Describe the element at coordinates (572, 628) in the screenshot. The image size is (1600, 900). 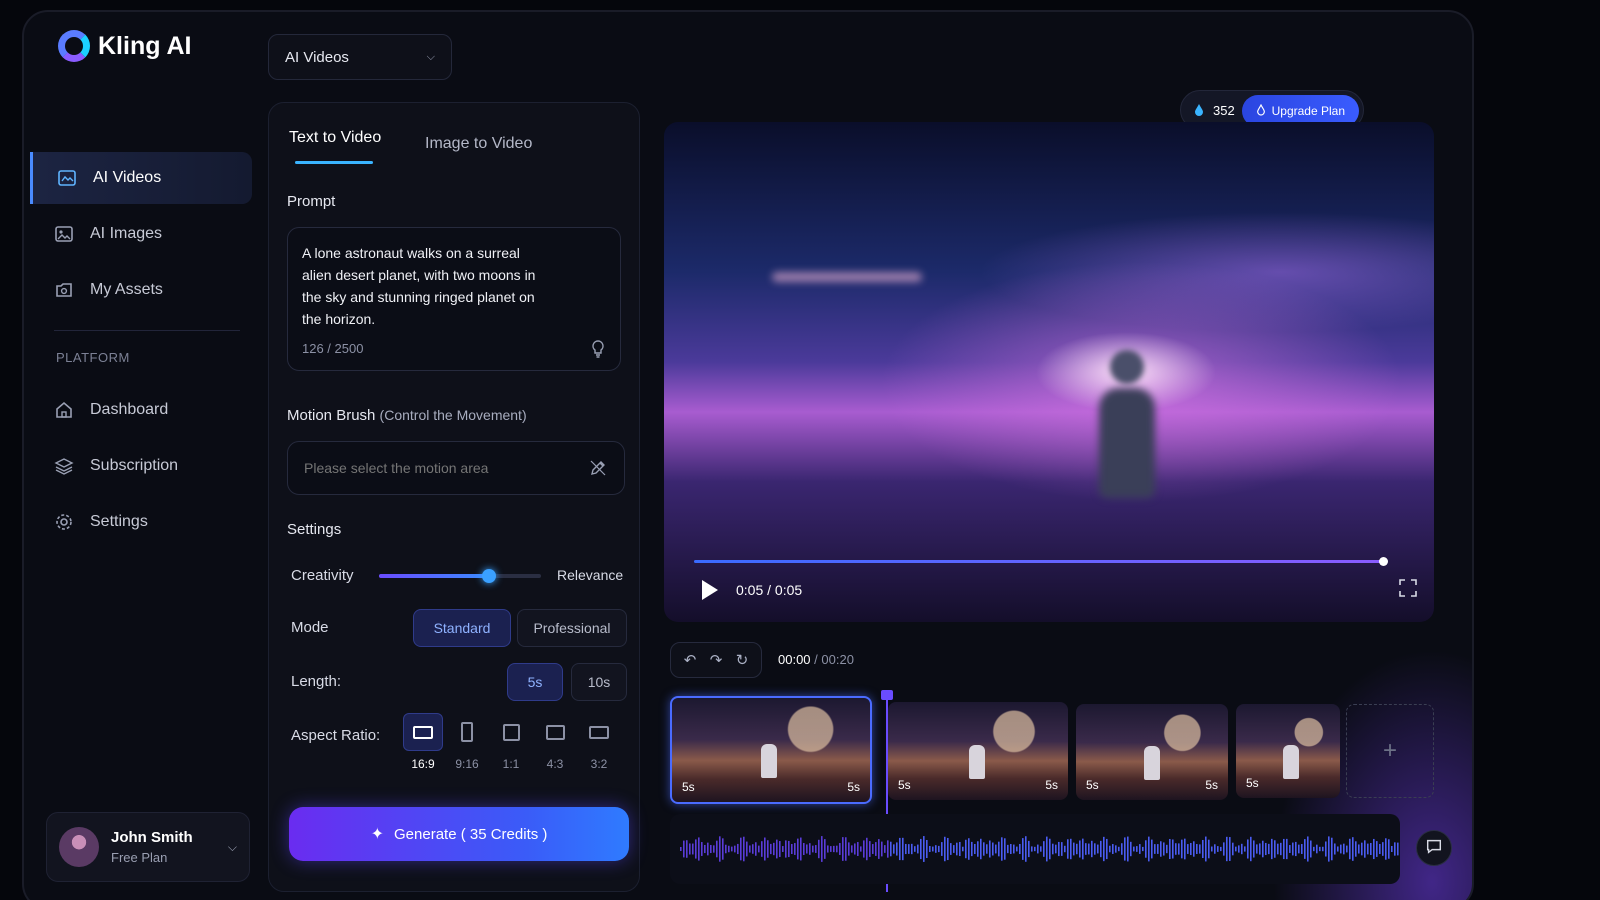
I see `mode-professional-button: Professional` at that location.